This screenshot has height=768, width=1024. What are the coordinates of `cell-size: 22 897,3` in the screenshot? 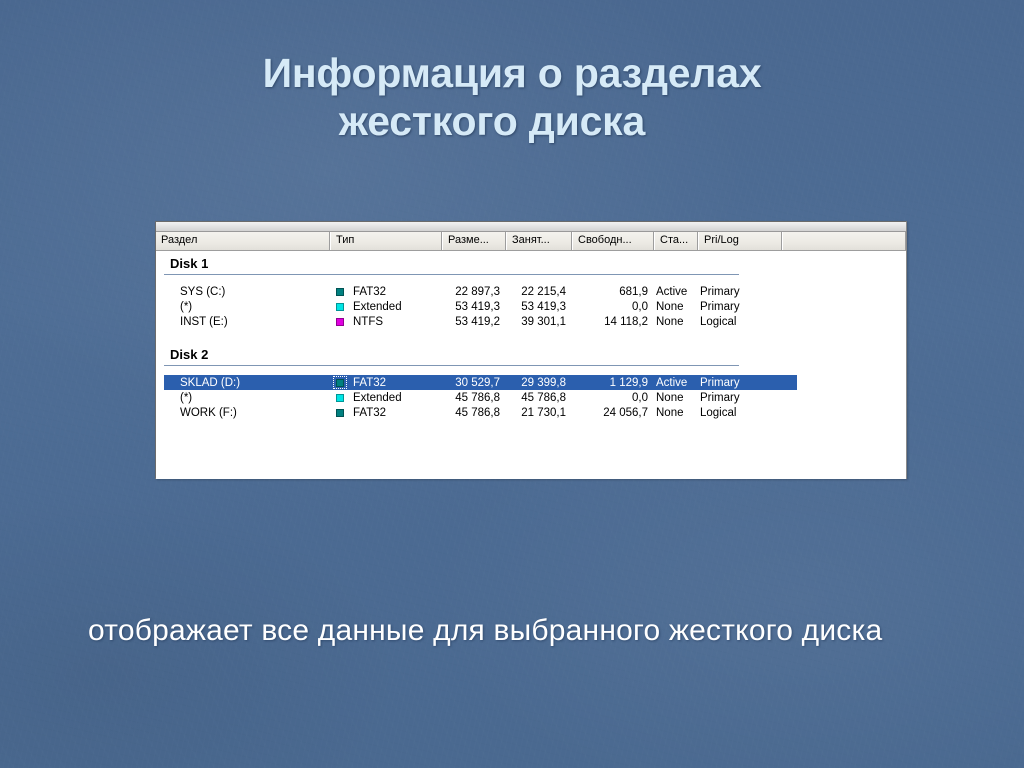 It's located at (477, 291).